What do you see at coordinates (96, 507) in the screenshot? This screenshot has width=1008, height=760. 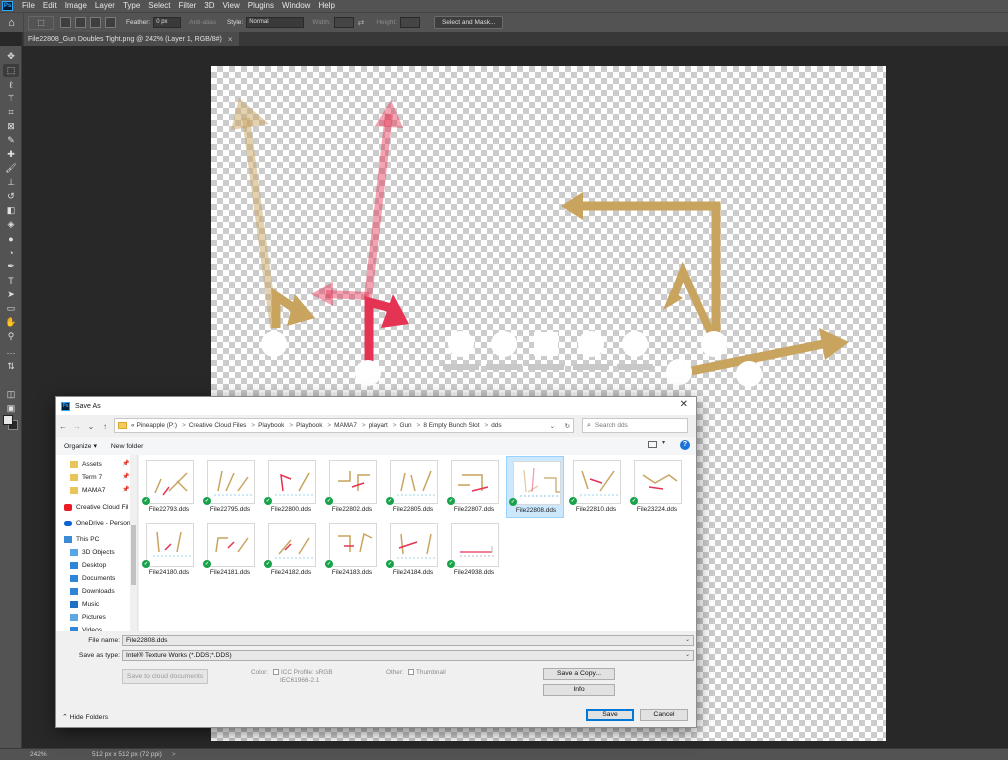 I see `nav-item: Creative Cloud Fil` at bounding box center [96, 507].